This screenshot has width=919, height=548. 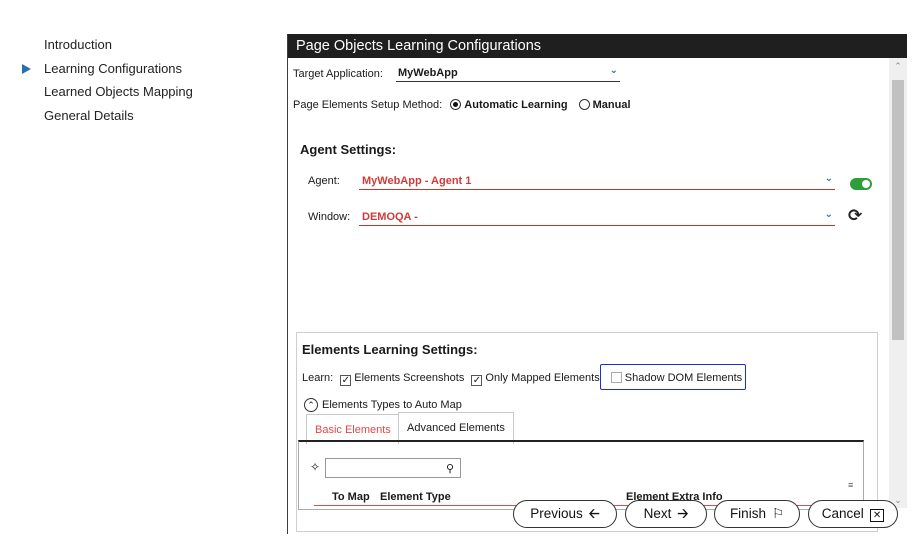 I want to click on search-input: ⚲, so click(x=393, y=468).